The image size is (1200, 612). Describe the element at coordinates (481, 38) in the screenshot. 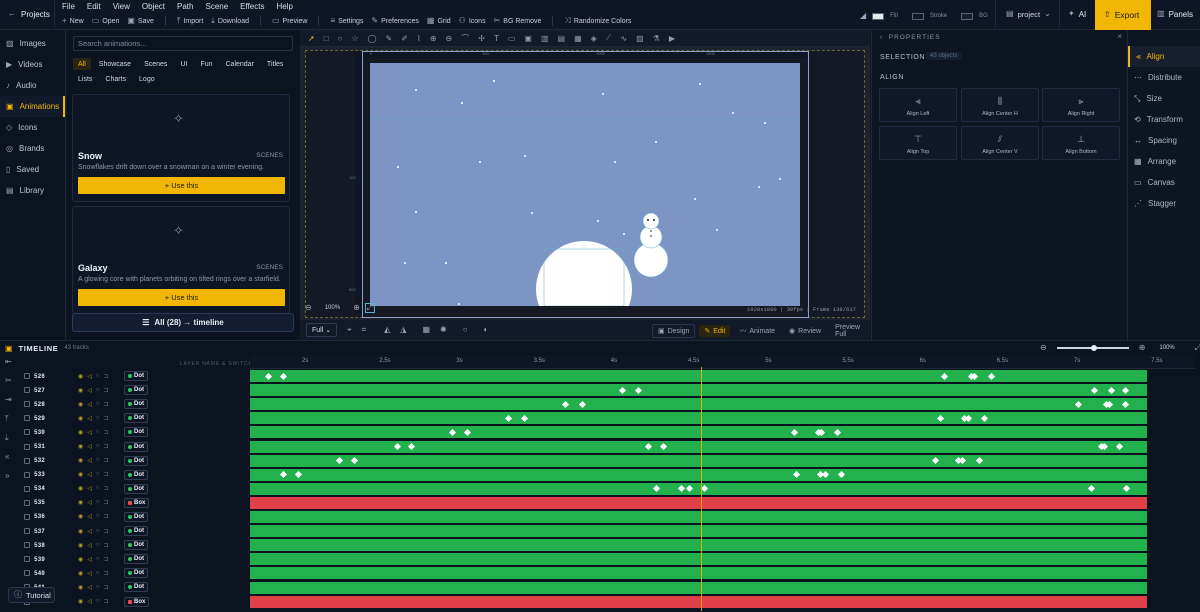

I see `node-tool-icon: ✢` at that location.